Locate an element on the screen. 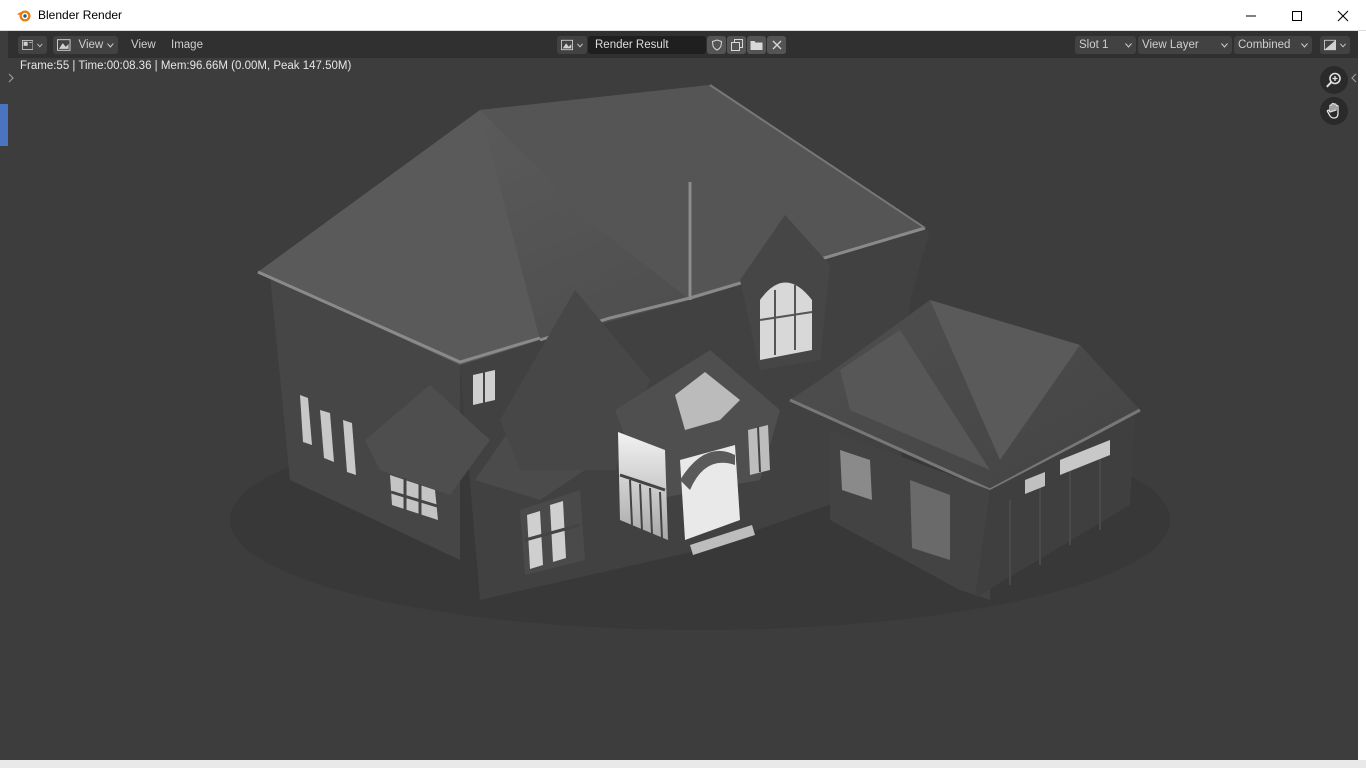 Image resolution: width=1366 pixels, height=768 pixels. display-channels-icon is located at coordinates (1330, 45).